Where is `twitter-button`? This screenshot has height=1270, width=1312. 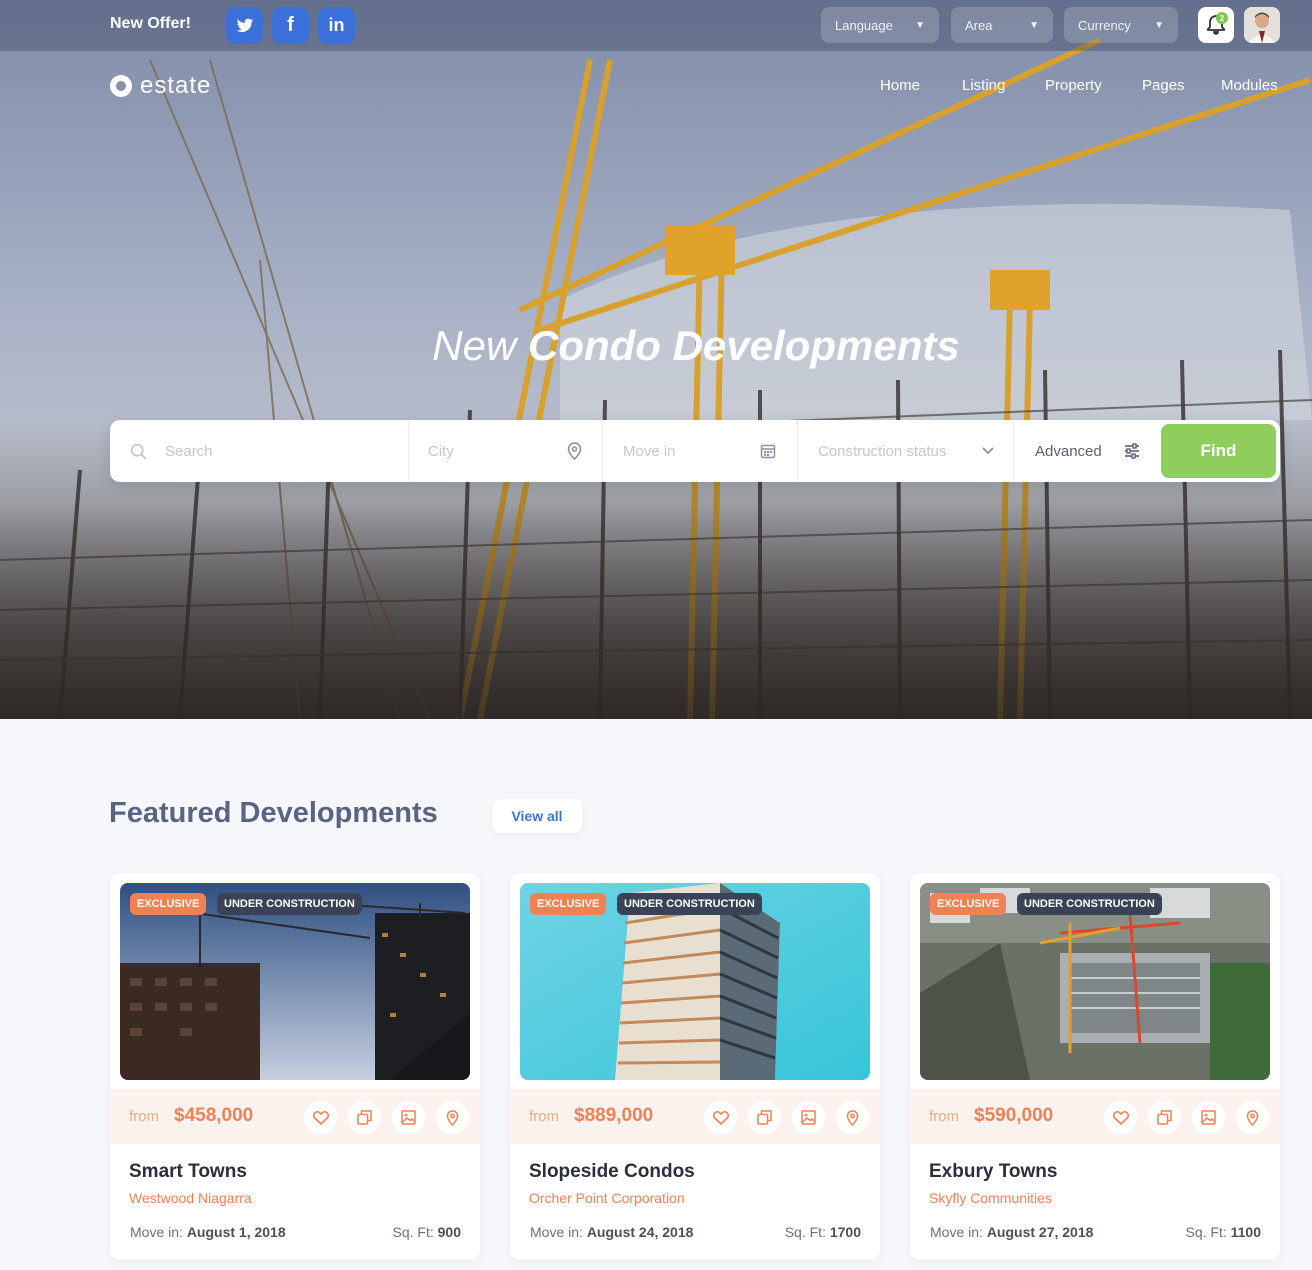 twitter-button is located at coordinates (244, 25).